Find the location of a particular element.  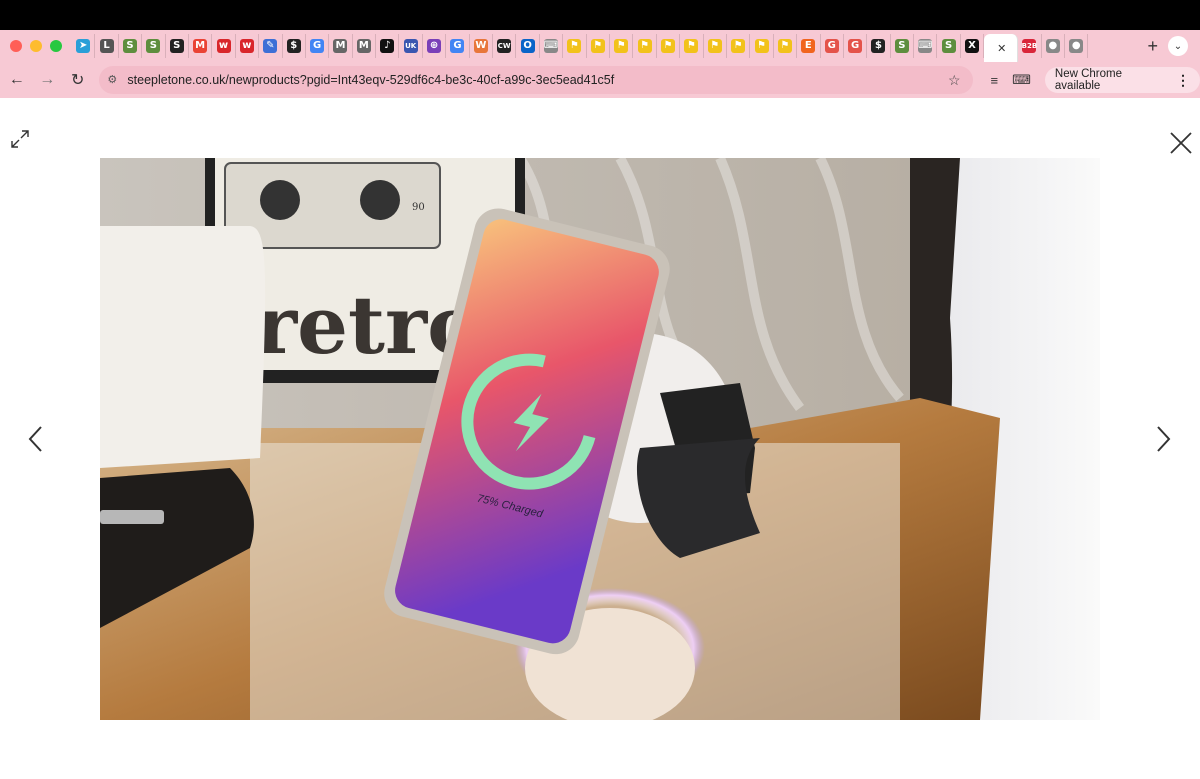

pen-icon: ✎ is located at coordinates (270, 46).